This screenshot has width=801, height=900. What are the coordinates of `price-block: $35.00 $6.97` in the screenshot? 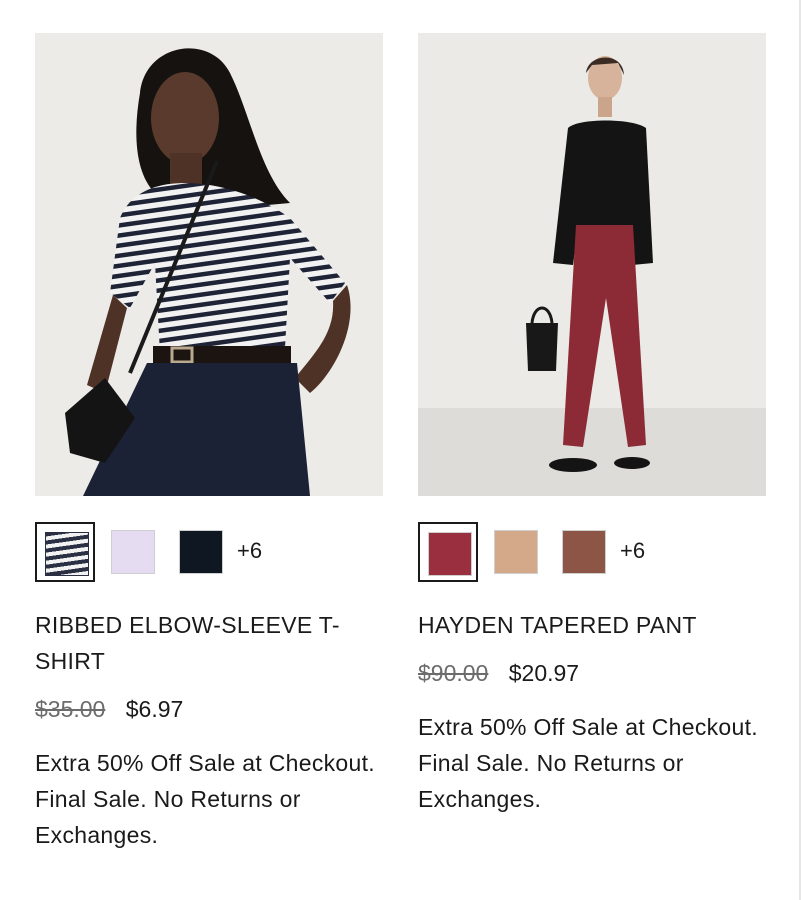 It's located at (209, 709).